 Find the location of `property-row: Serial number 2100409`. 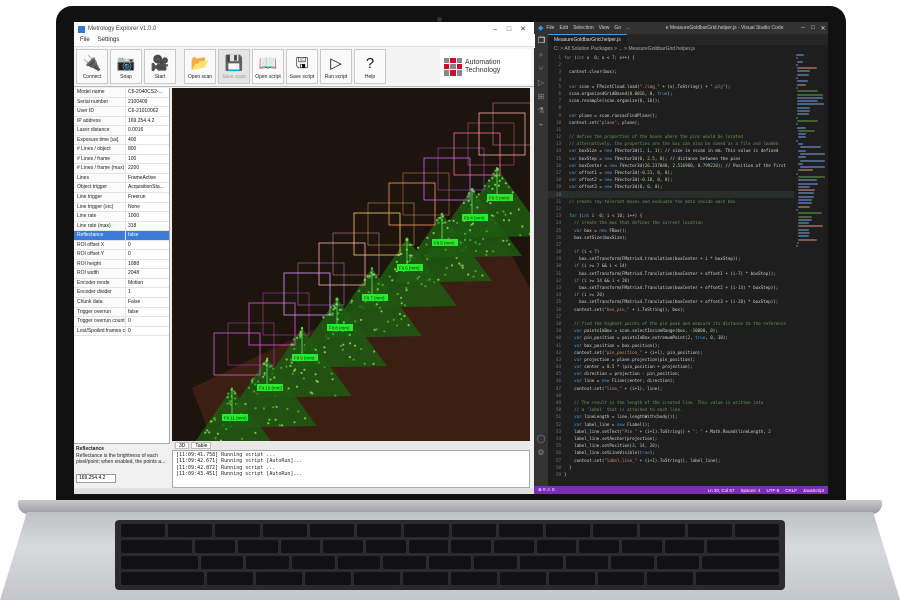

property-row: Serial number 2100409 is located at coordinates (121, 102).